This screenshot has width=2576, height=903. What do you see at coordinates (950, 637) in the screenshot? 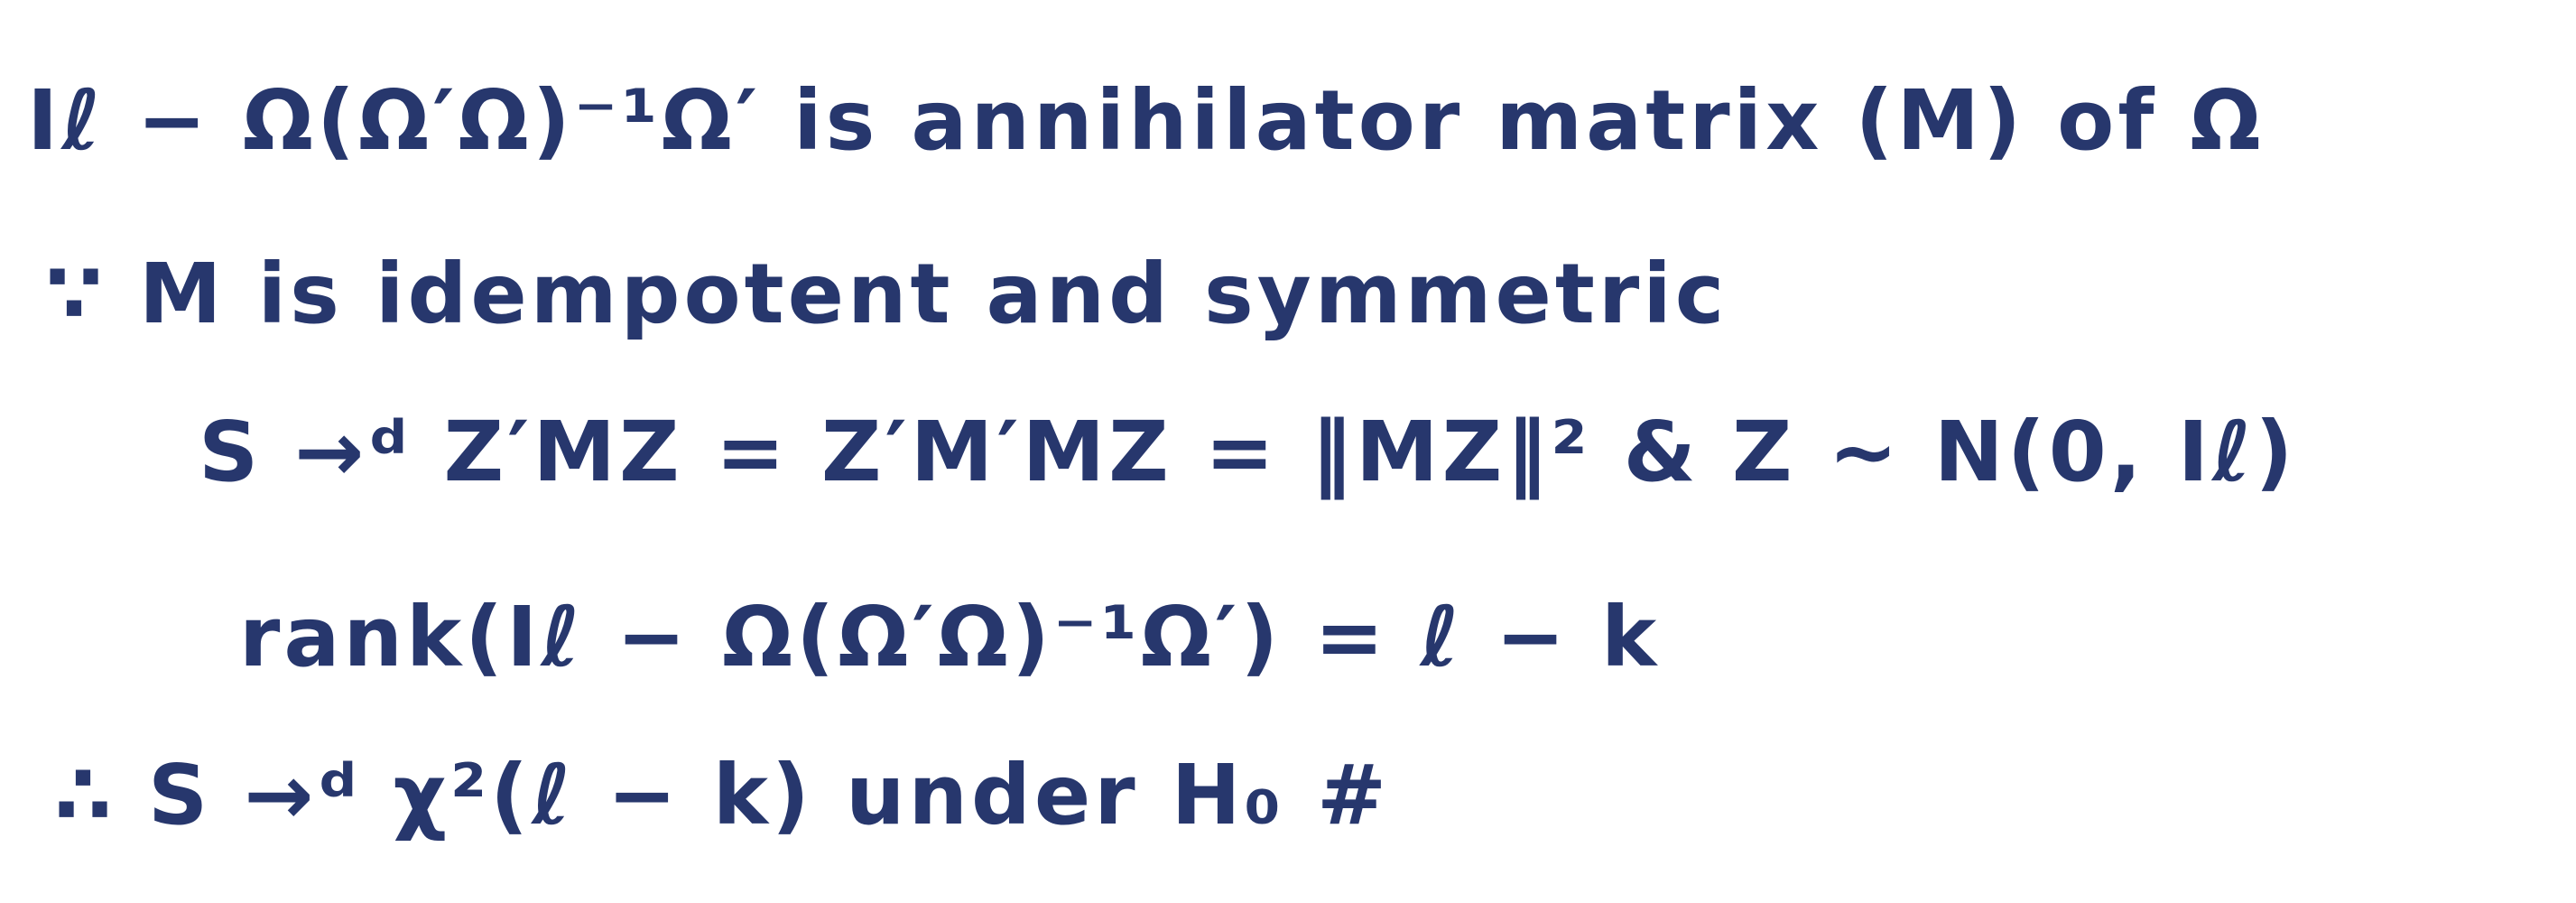
I see `note-line-rank: rank(Iℓ − Ω(Ω′Ω)⁻¹Ω′) = ℓ − k` at bounding box center [950, 637].